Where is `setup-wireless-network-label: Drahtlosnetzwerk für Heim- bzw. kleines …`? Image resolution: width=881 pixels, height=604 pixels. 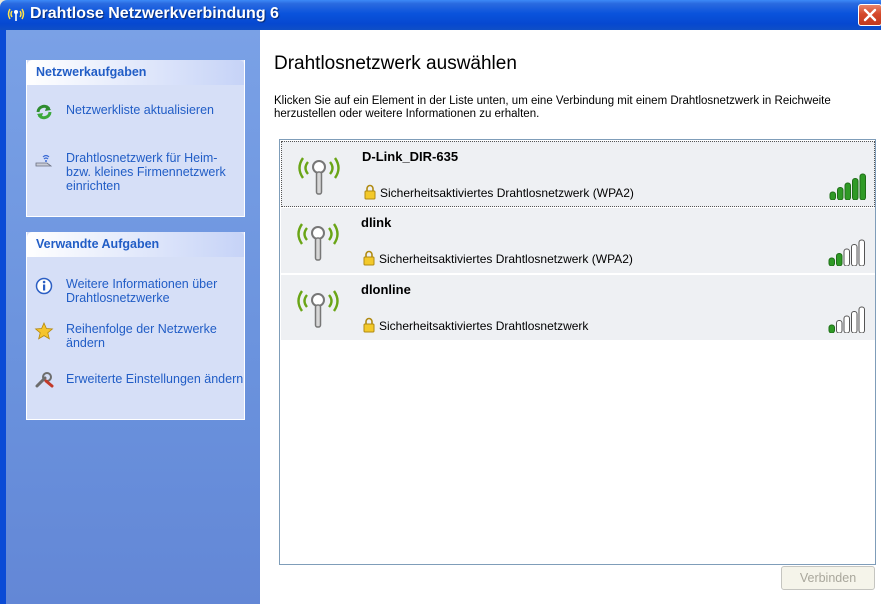
setup-wireless-network-label: Drahtlosnetzwerk für Heim- bzw. kleines … is located at coordinates (146, 172).